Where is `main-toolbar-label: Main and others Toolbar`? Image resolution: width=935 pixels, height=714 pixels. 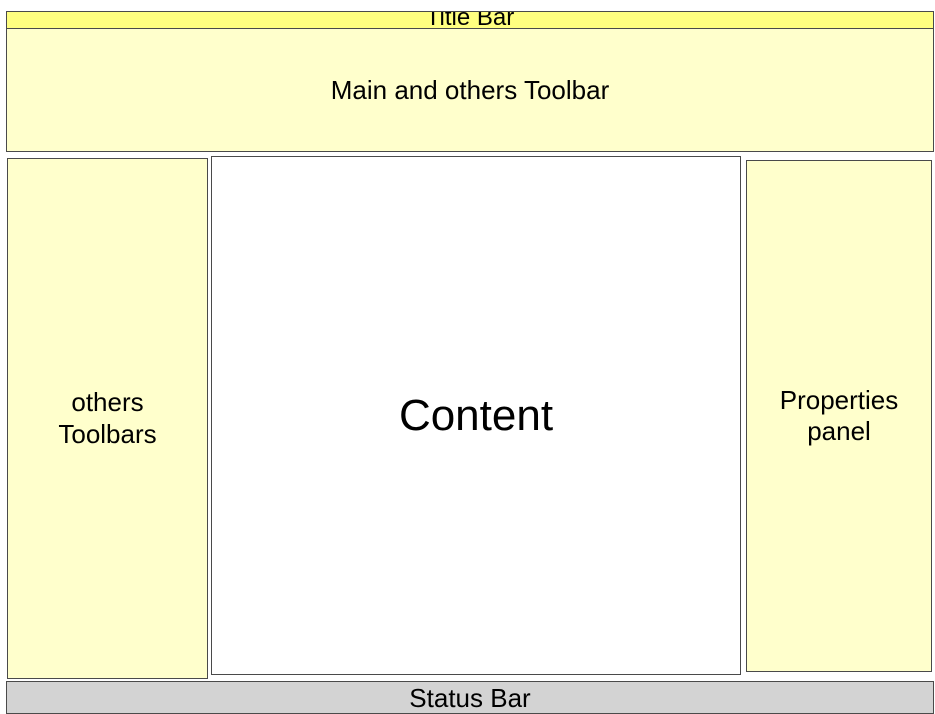 main-toolbar-label: Main and others Toolbar is located at coordinates (470, 89).